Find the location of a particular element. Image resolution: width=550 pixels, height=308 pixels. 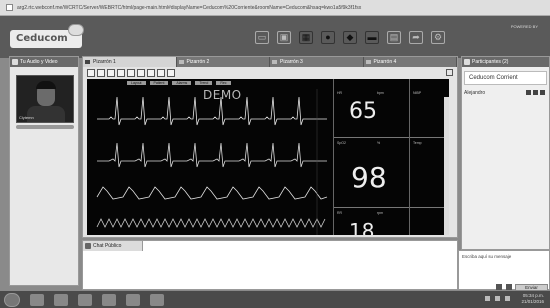

hr-label: HR is located at coordinates (340, 93).